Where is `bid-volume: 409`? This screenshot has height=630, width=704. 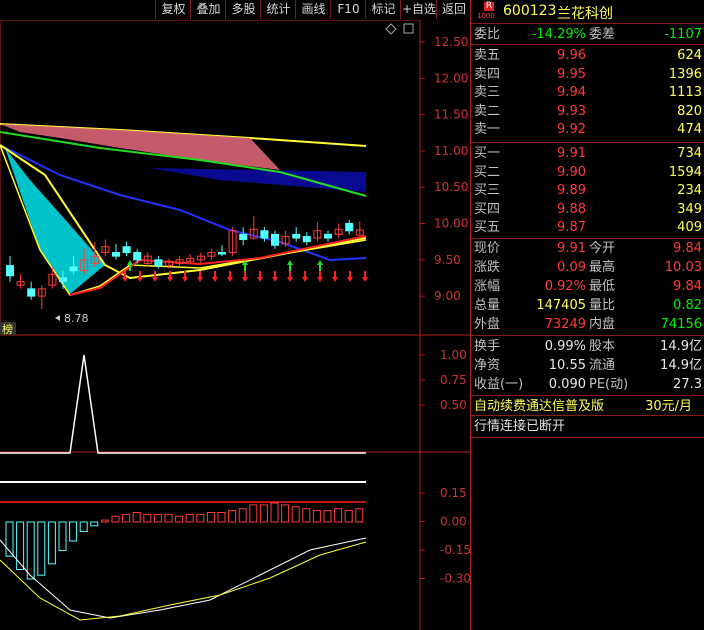 bid-volume: 409 is located at coordinates (689, 227).